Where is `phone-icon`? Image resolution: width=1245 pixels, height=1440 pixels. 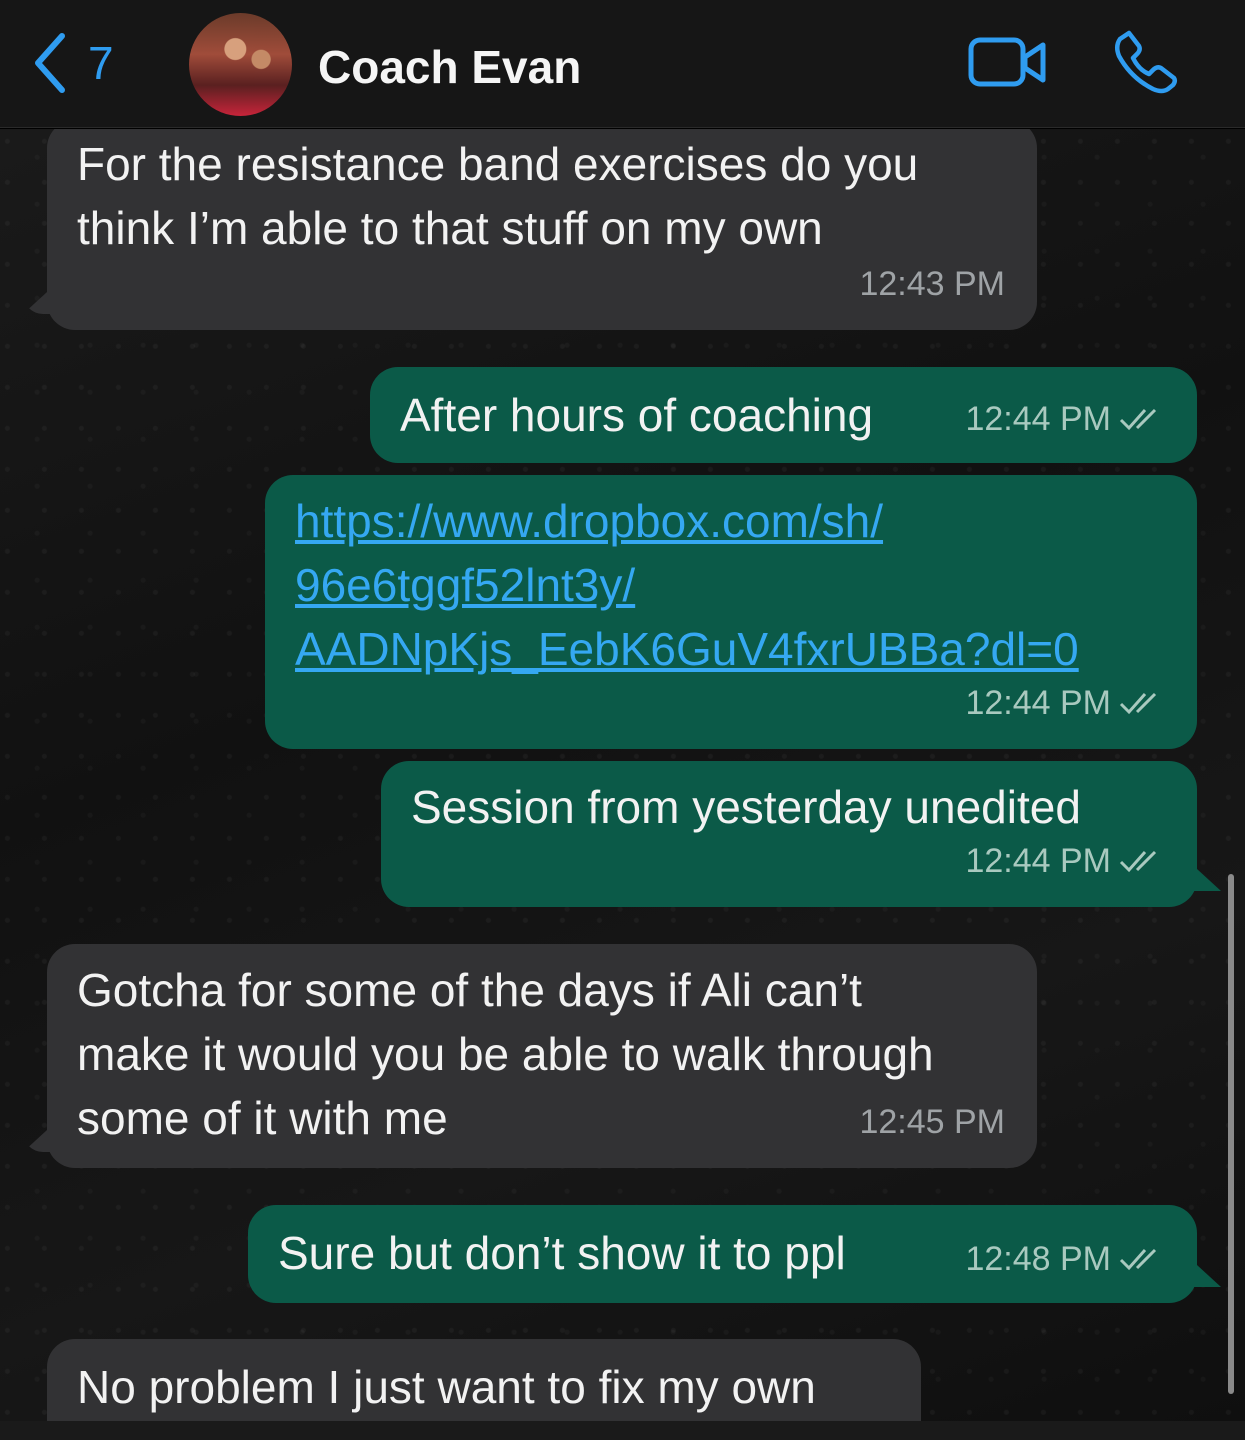
phone-icon is located at coordinates (1146, 61).